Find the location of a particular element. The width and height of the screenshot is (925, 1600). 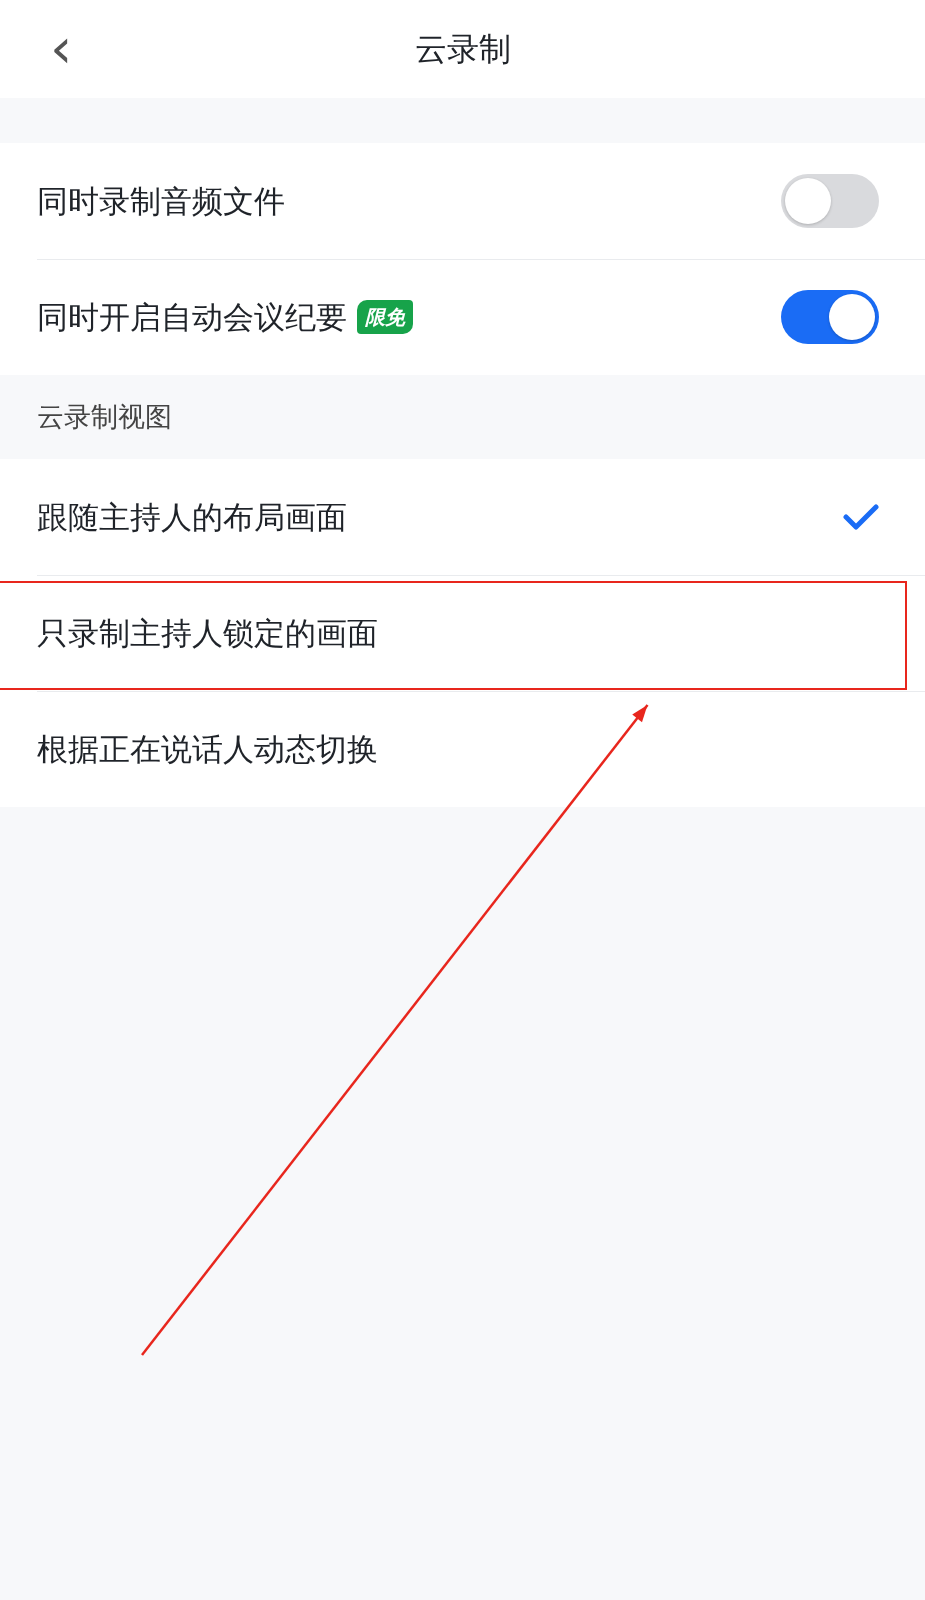

option-label: 根据正在说话人动态切换 is located at coordinates (208, 749).